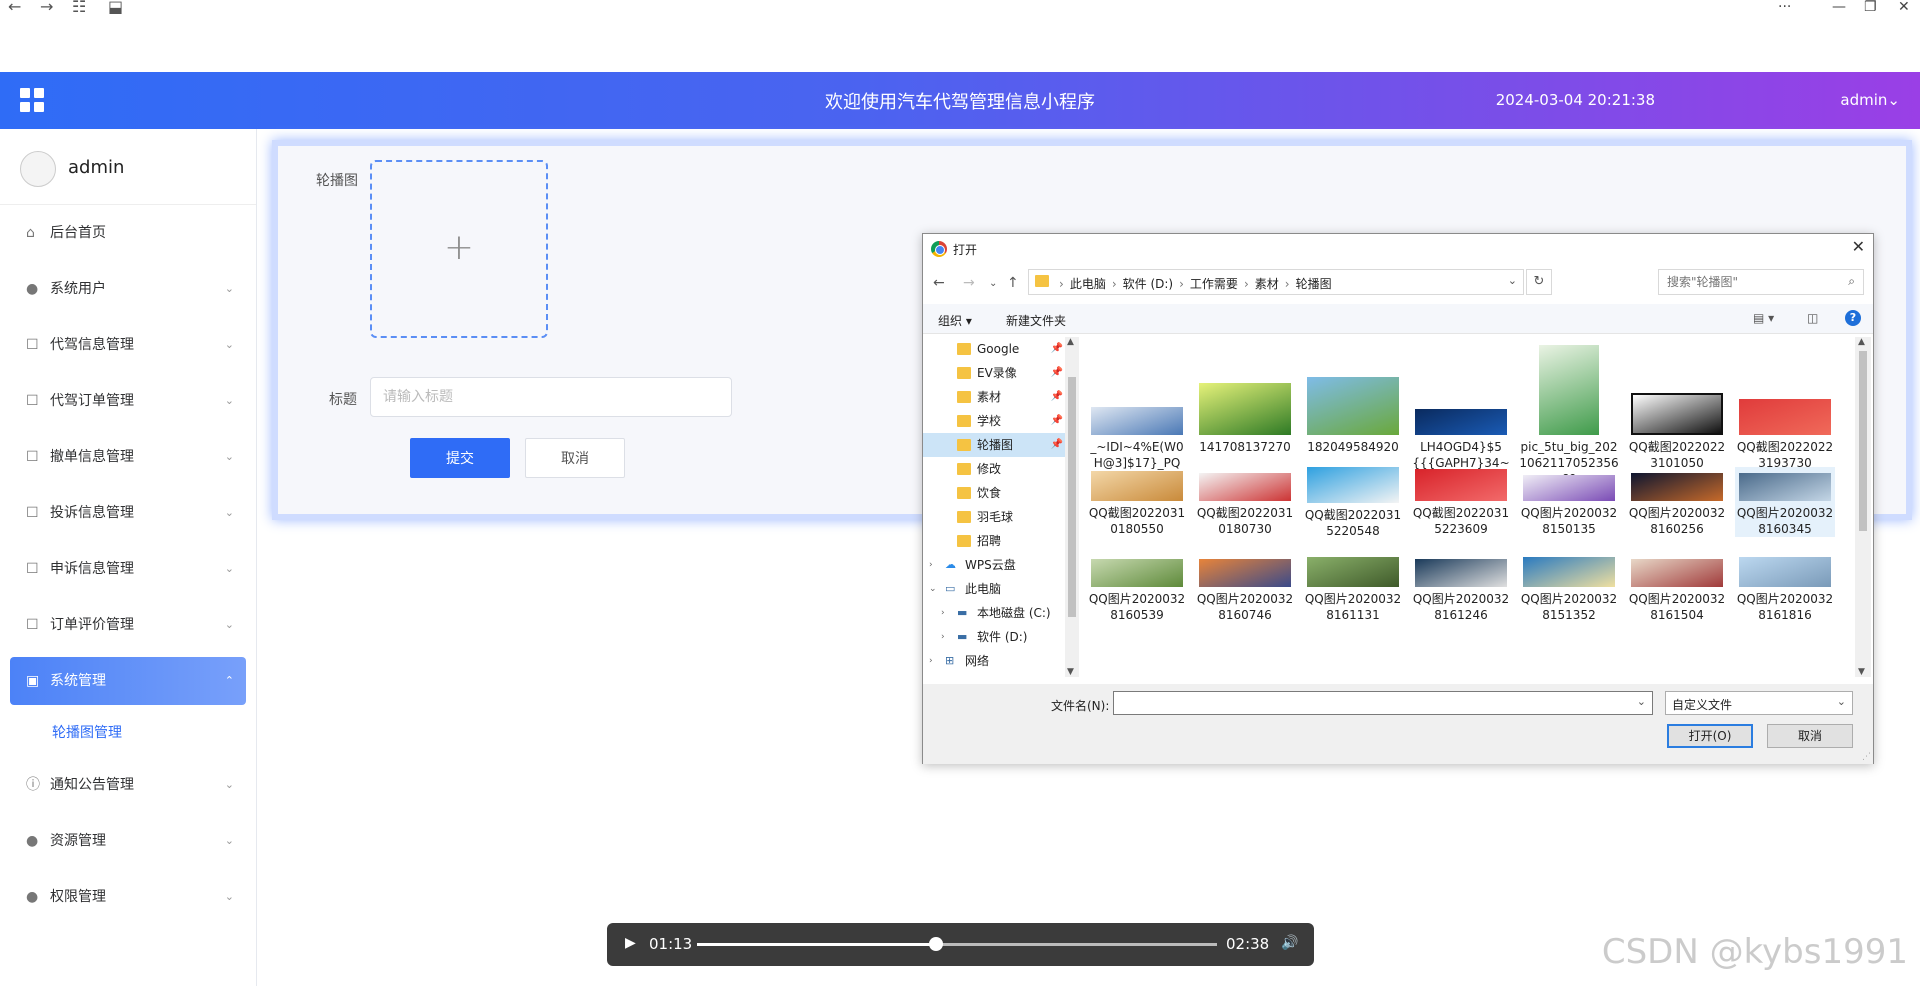  I want to click on search-box: ⌕, so click(1761, 282).